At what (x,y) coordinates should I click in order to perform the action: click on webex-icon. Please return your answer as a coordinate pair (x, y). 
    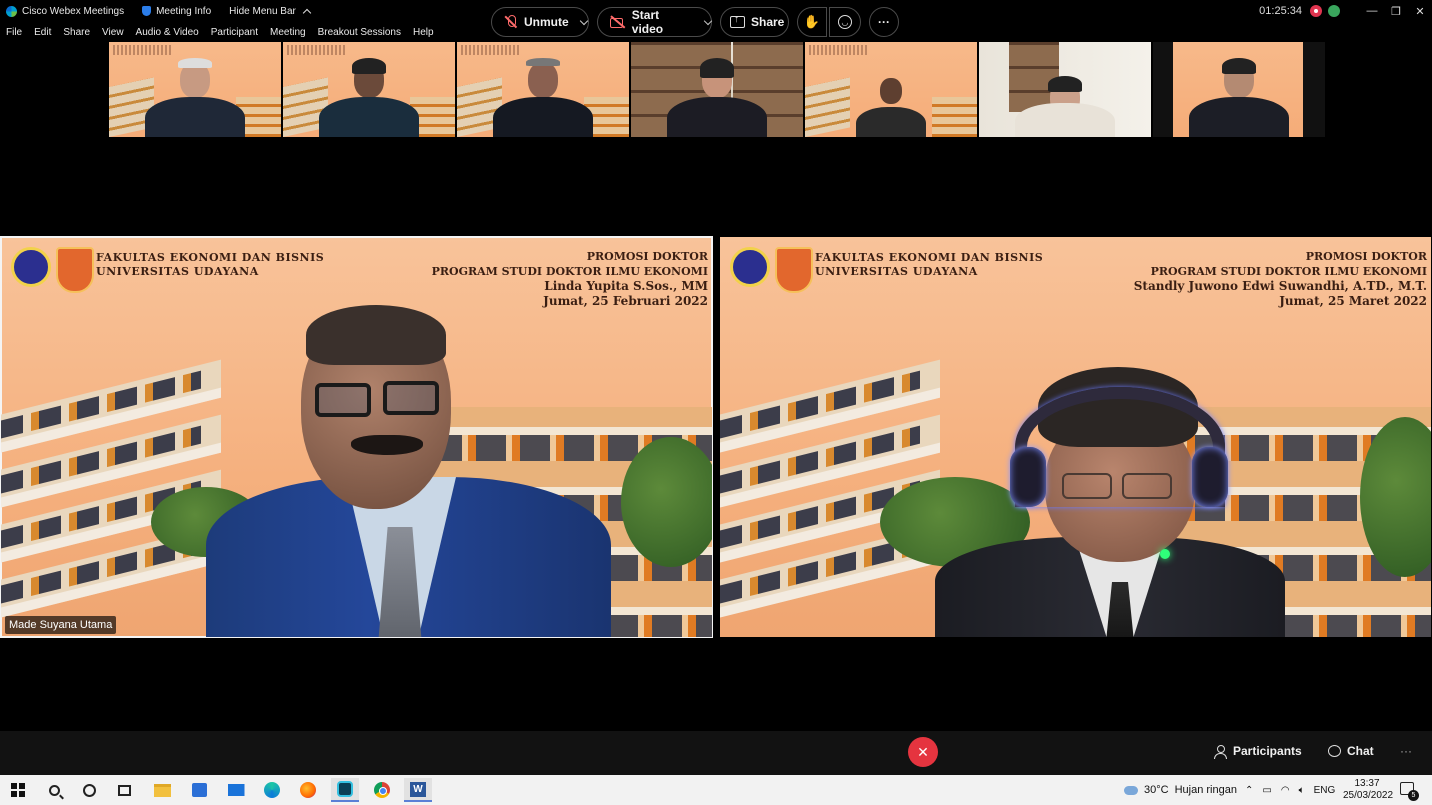
    Looking at the image, I should click on (345, 789).